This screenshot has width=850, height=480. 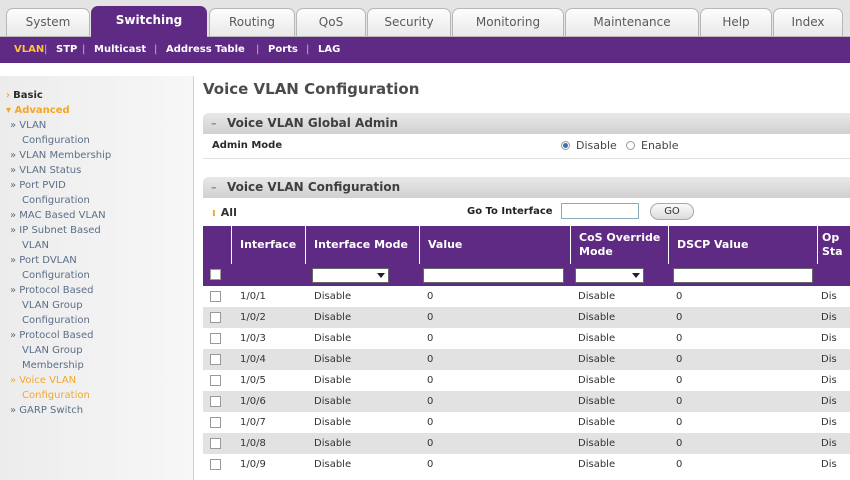 I want to click on admin-mode-row: Admin Mode Disable Enable, so click(x=526, y=147).